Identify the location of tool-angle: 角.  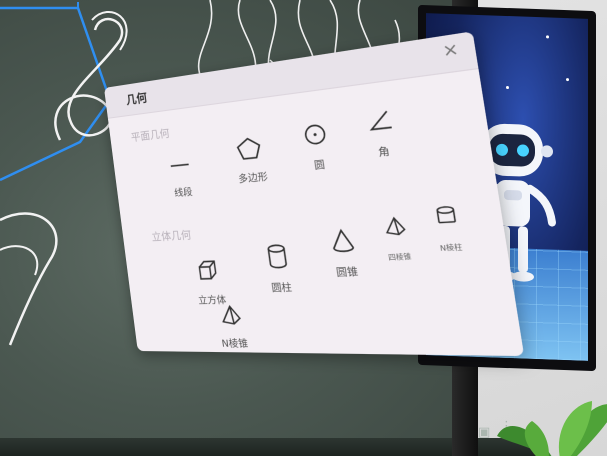
(382, 133).